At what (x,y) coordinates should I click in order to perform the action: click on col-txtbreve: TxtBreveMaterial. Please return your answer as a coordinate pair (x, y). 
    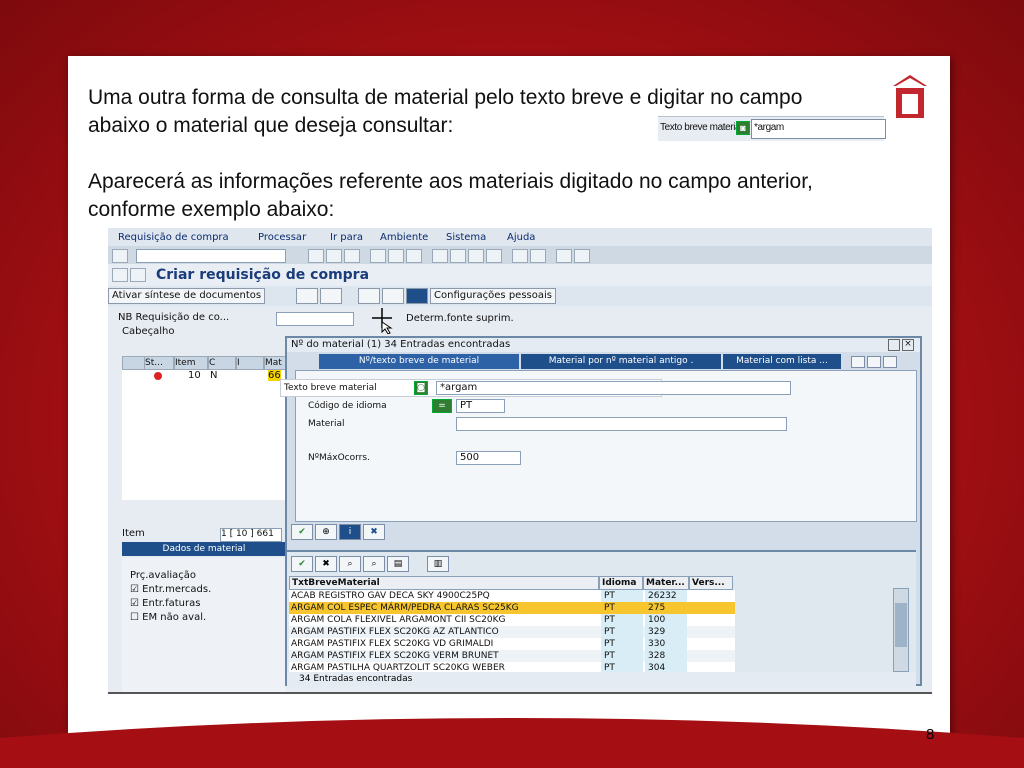
    Looking at the image, I should click on (444, 583).